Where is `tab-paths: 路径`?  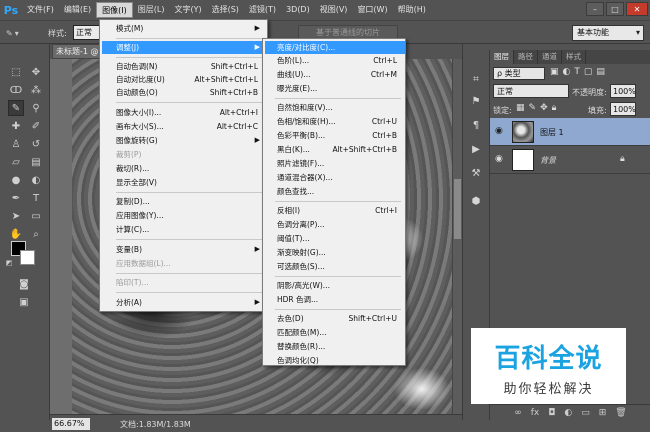
tab-paths: 路径 is located at coordinates (526, 57).